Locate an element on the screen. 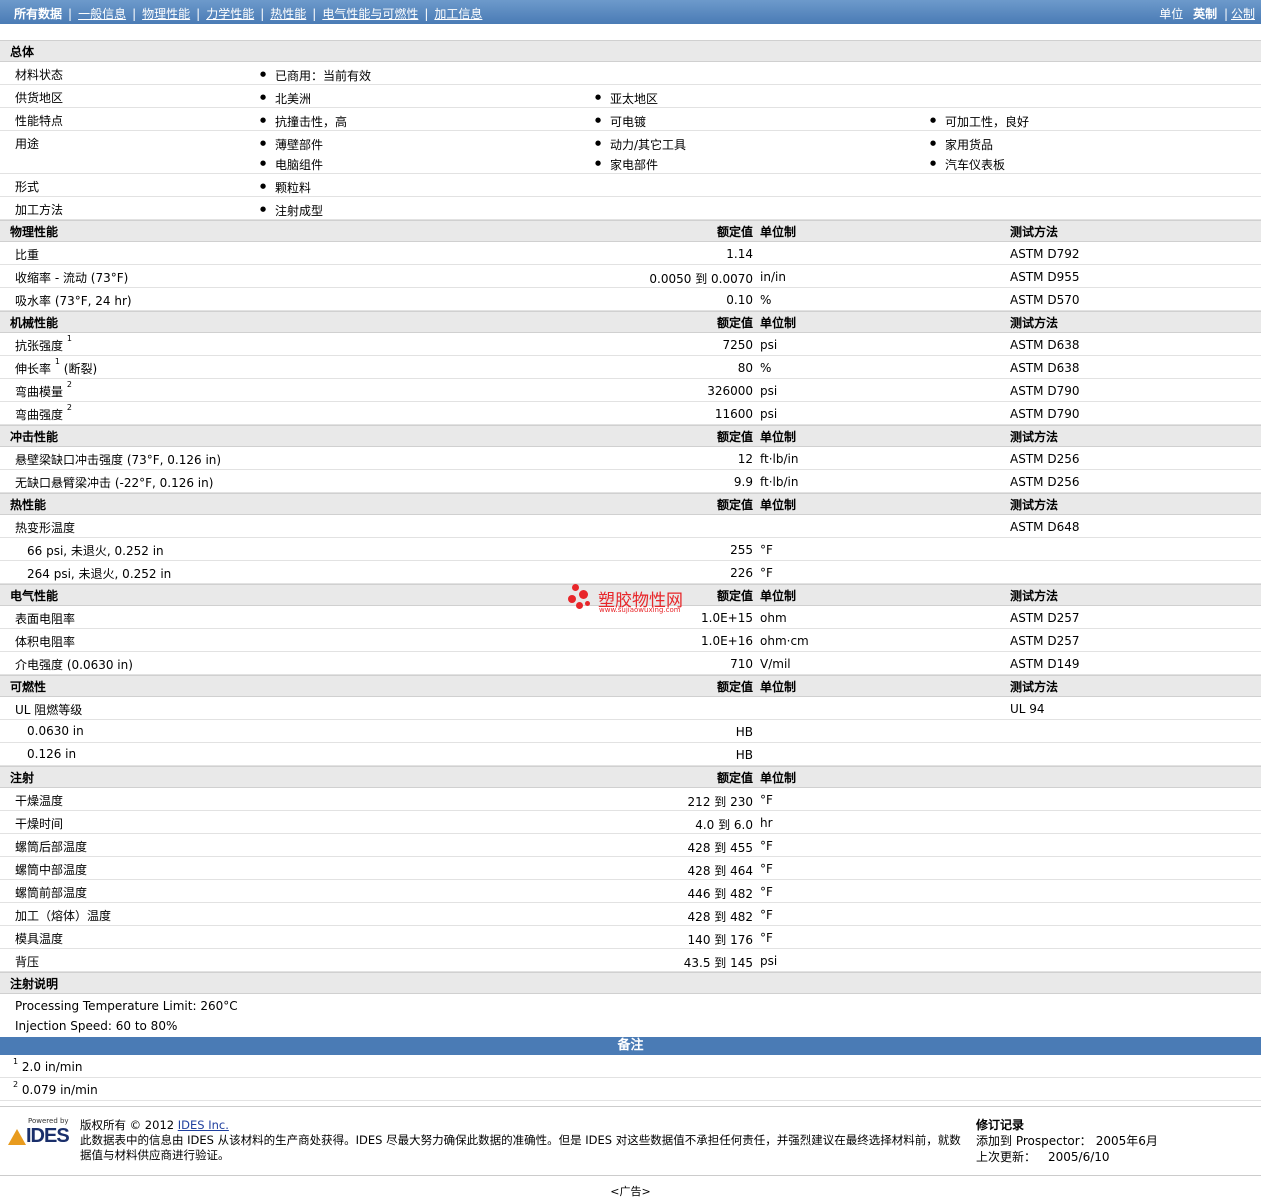 This screenshot has height=1202, width=1261. property-row: 伸长率 1 (断裂) 80% ASTM D638 is located at coordinates (630, 367).